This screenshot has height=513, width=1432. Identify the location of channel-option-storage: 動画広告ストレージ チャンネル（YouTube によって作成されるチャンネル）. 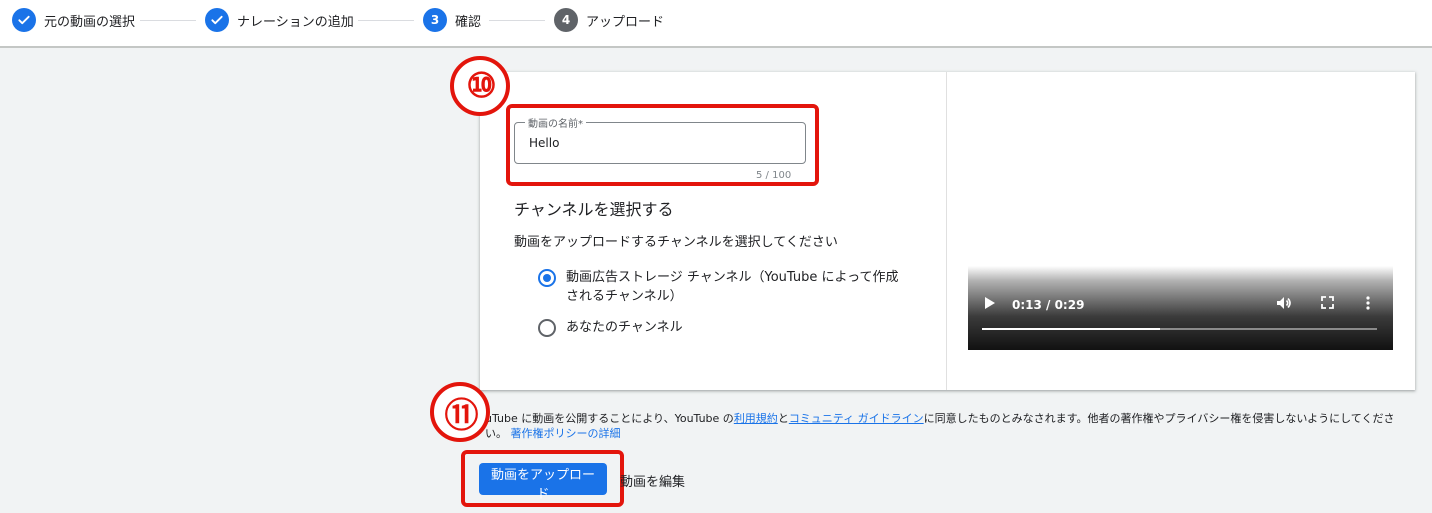
(724, 287).